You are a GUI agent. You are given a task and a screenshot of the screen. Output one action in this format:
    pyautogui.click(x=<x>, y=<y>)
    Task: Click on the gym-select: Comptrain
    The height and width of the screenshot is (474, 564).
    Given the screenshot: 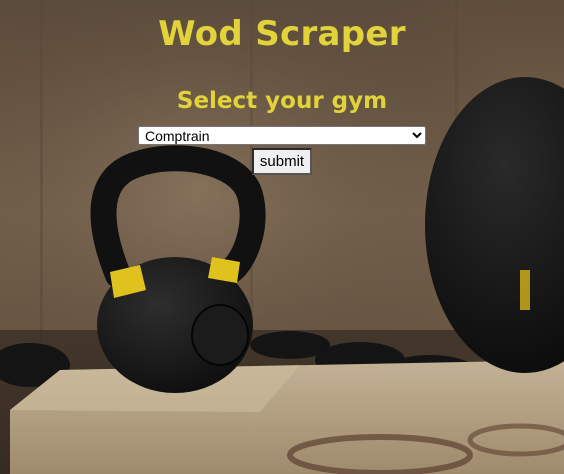 What is the action you would take?
    pyautogui.click(x=282, y=135)
    